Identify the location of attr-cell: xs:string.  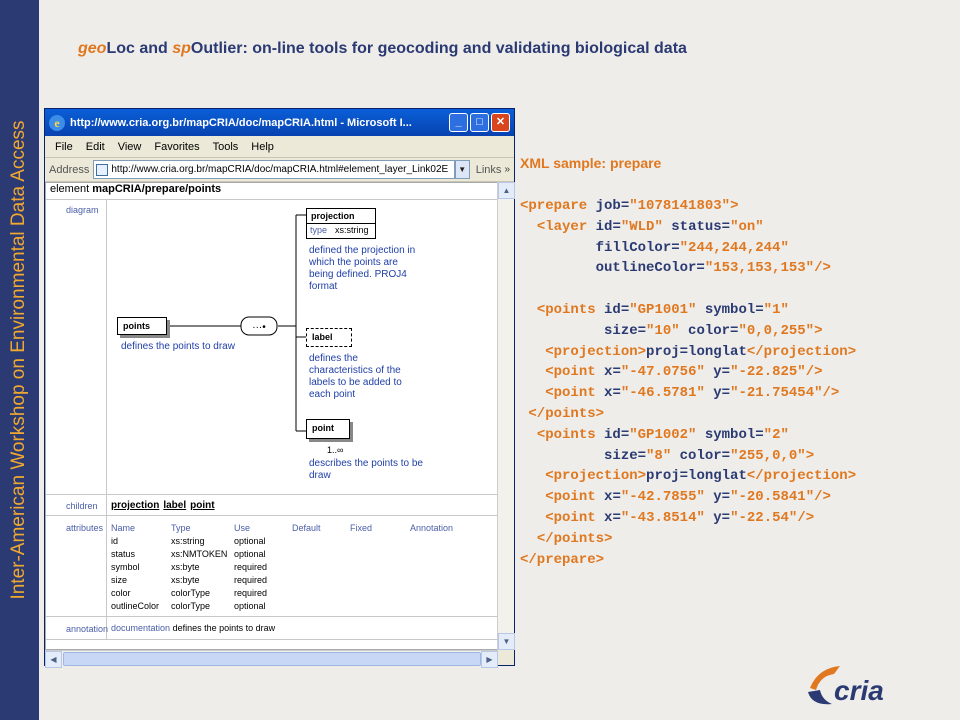
(188, 541).